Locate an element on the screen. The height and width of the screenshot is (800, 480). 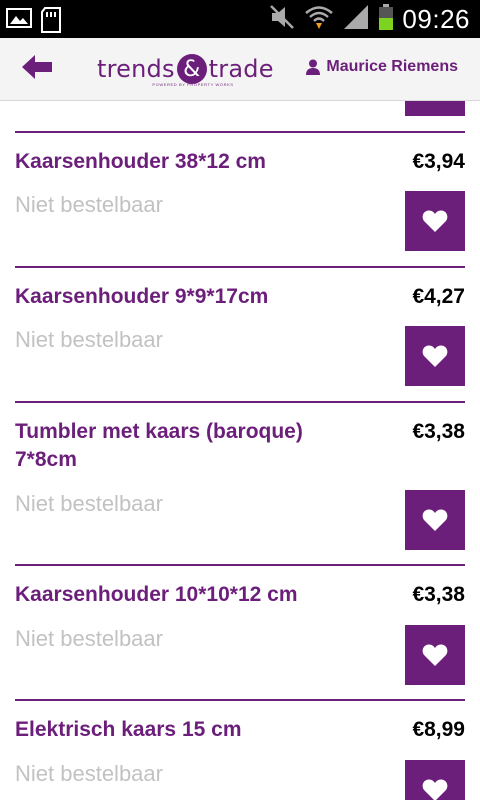
user-account-link: Maurice Riemens is located at coordinates (382, 67).